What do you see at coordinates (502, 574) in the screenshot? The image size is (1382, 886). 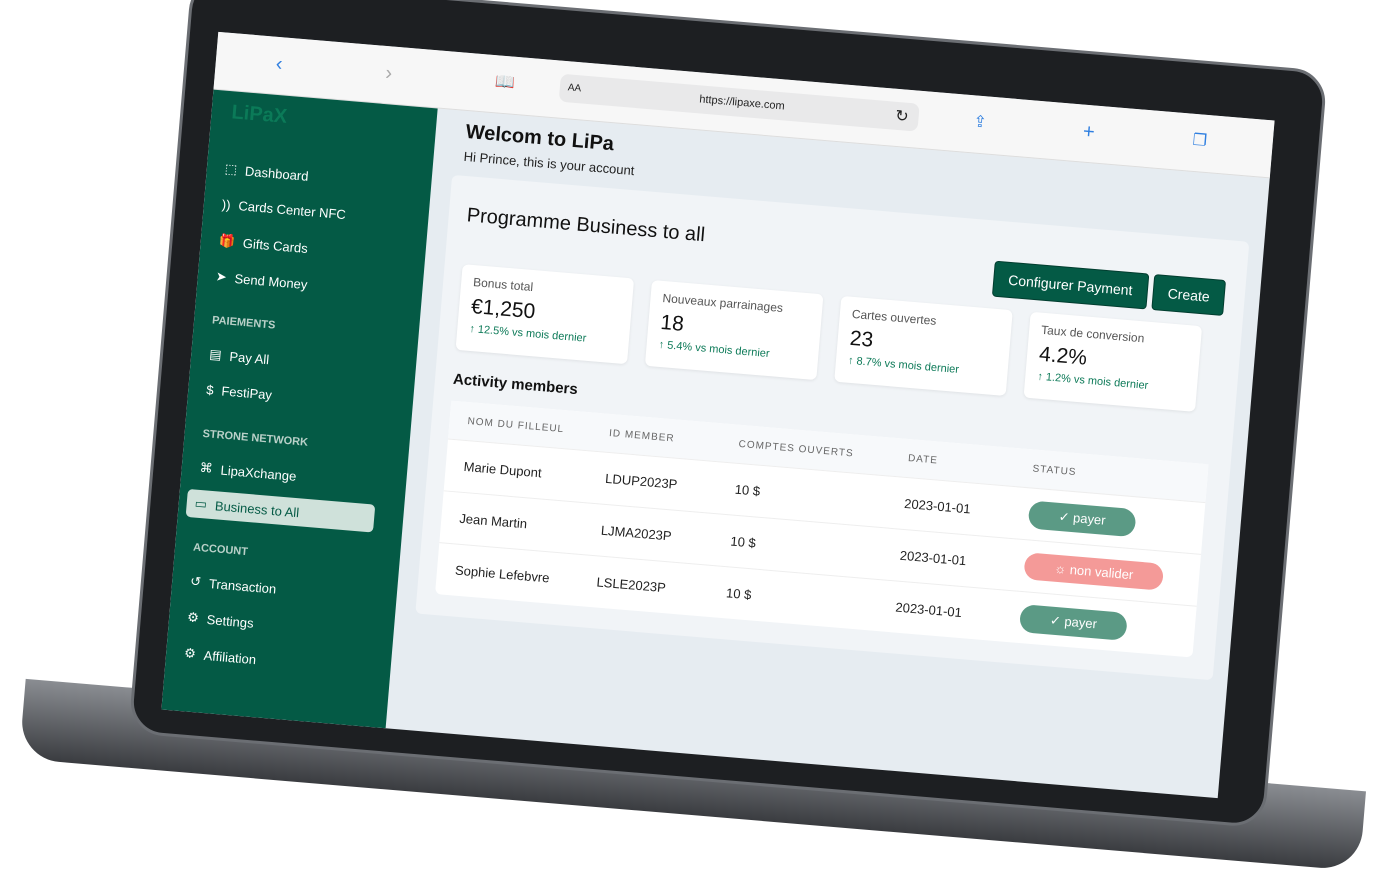 I see `member-name: Sophie Lefebvre` at bounding box center [502, 574].